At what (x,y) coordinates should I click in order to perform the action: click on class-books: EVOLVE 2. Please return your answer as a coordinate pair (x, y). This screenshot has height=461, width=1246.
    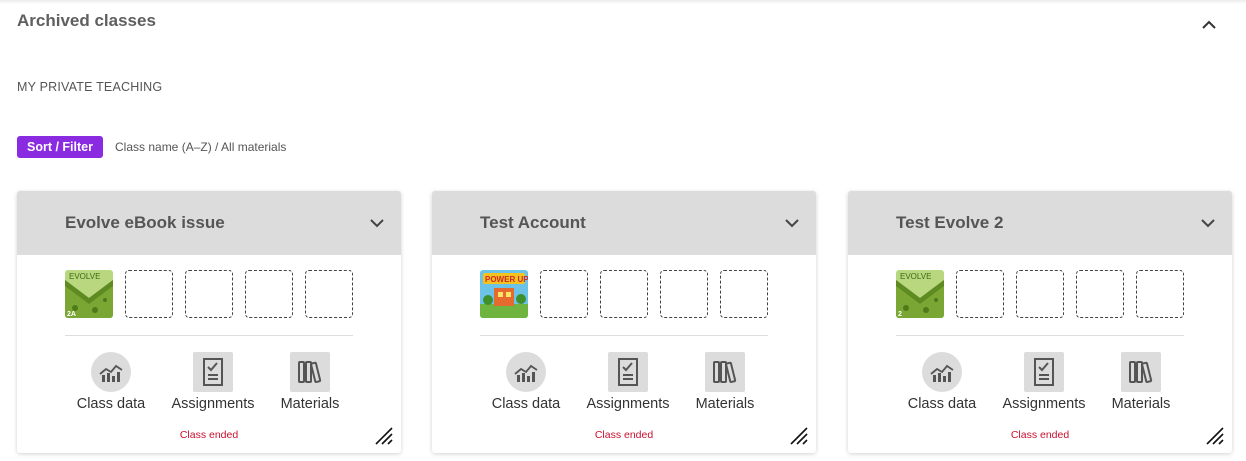
    Looking at the image, I should click on (1040, 294).